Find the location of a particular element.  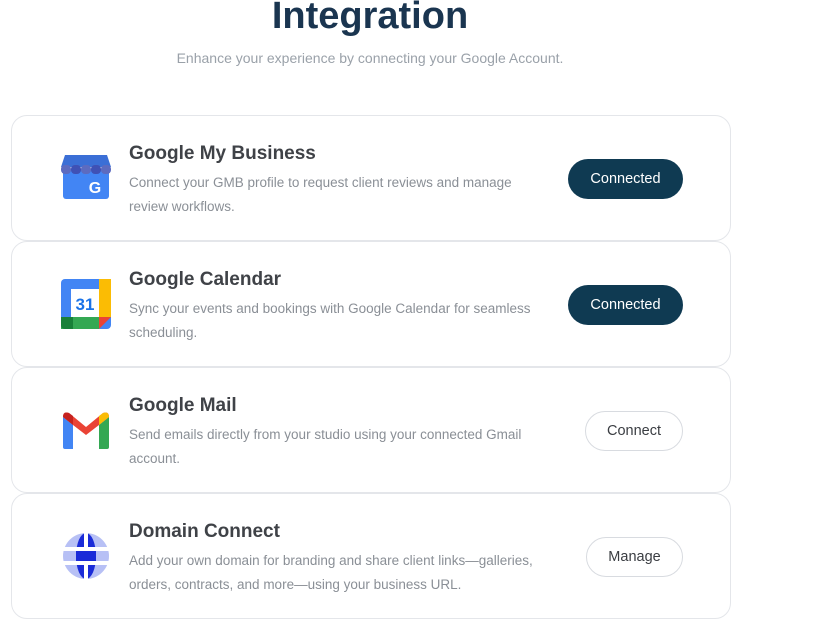

card-title: Google Mail is located at coordinates (183, 405).